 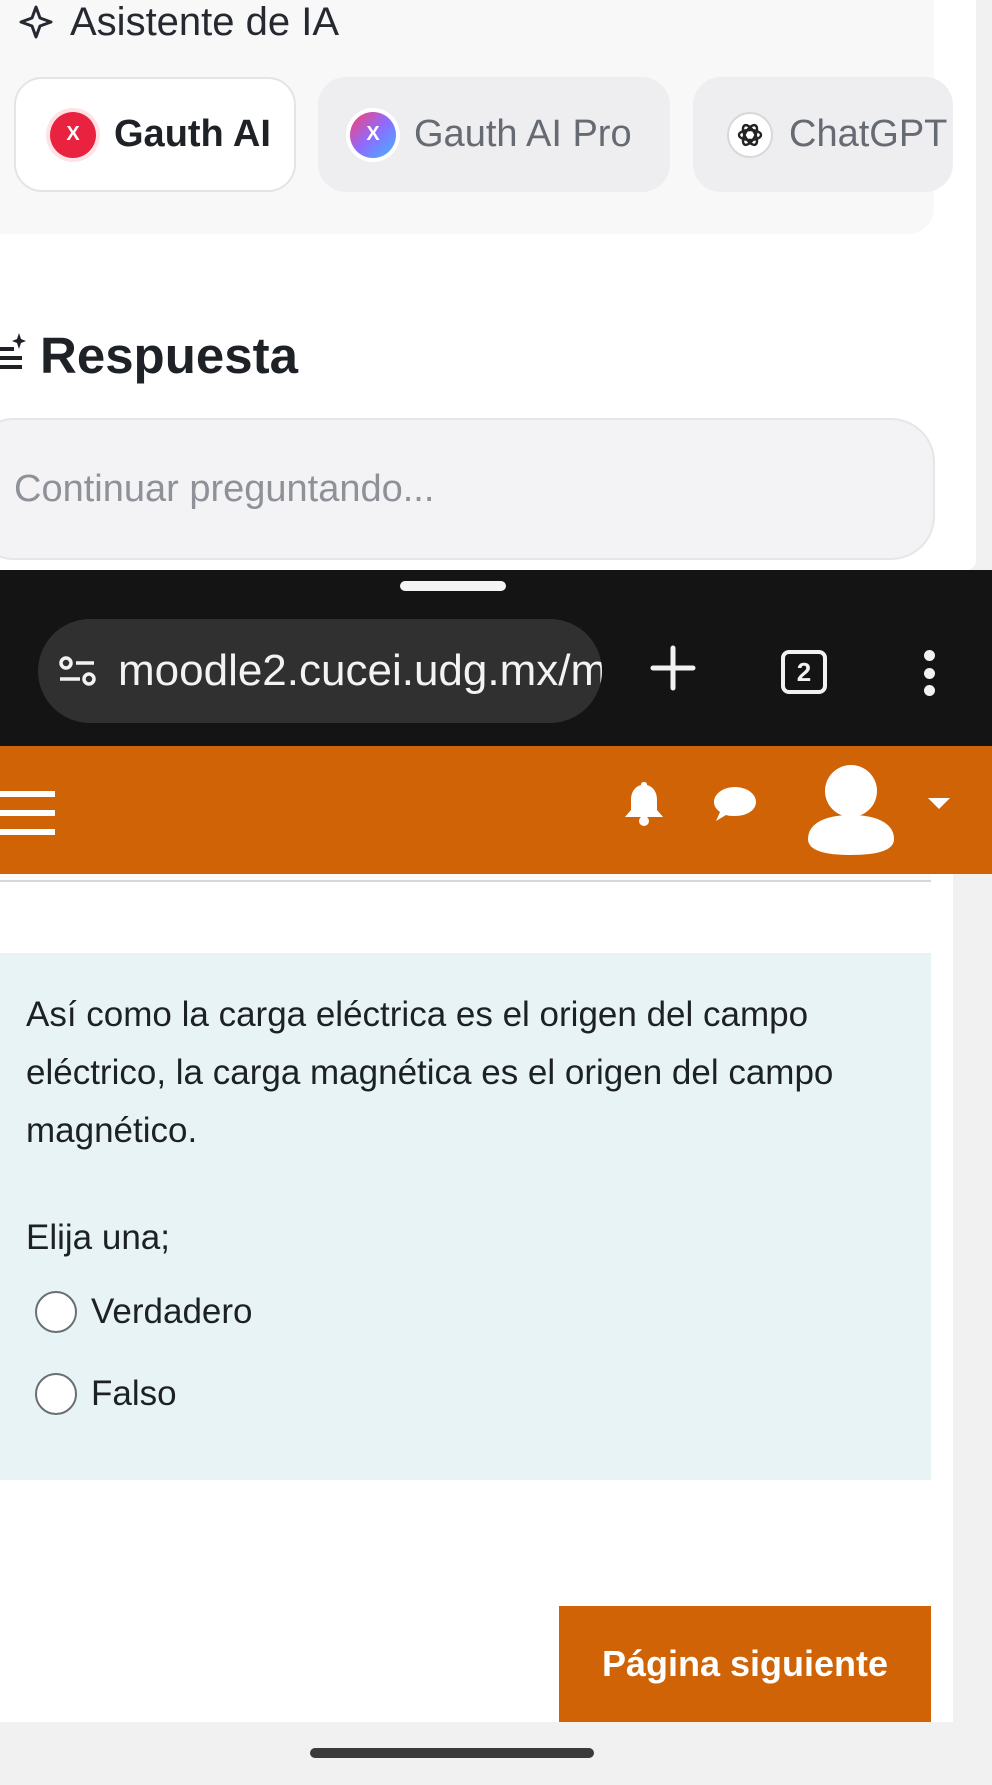 I want to click on model-option-label: Gauth AI, so click(x=192, y=134).